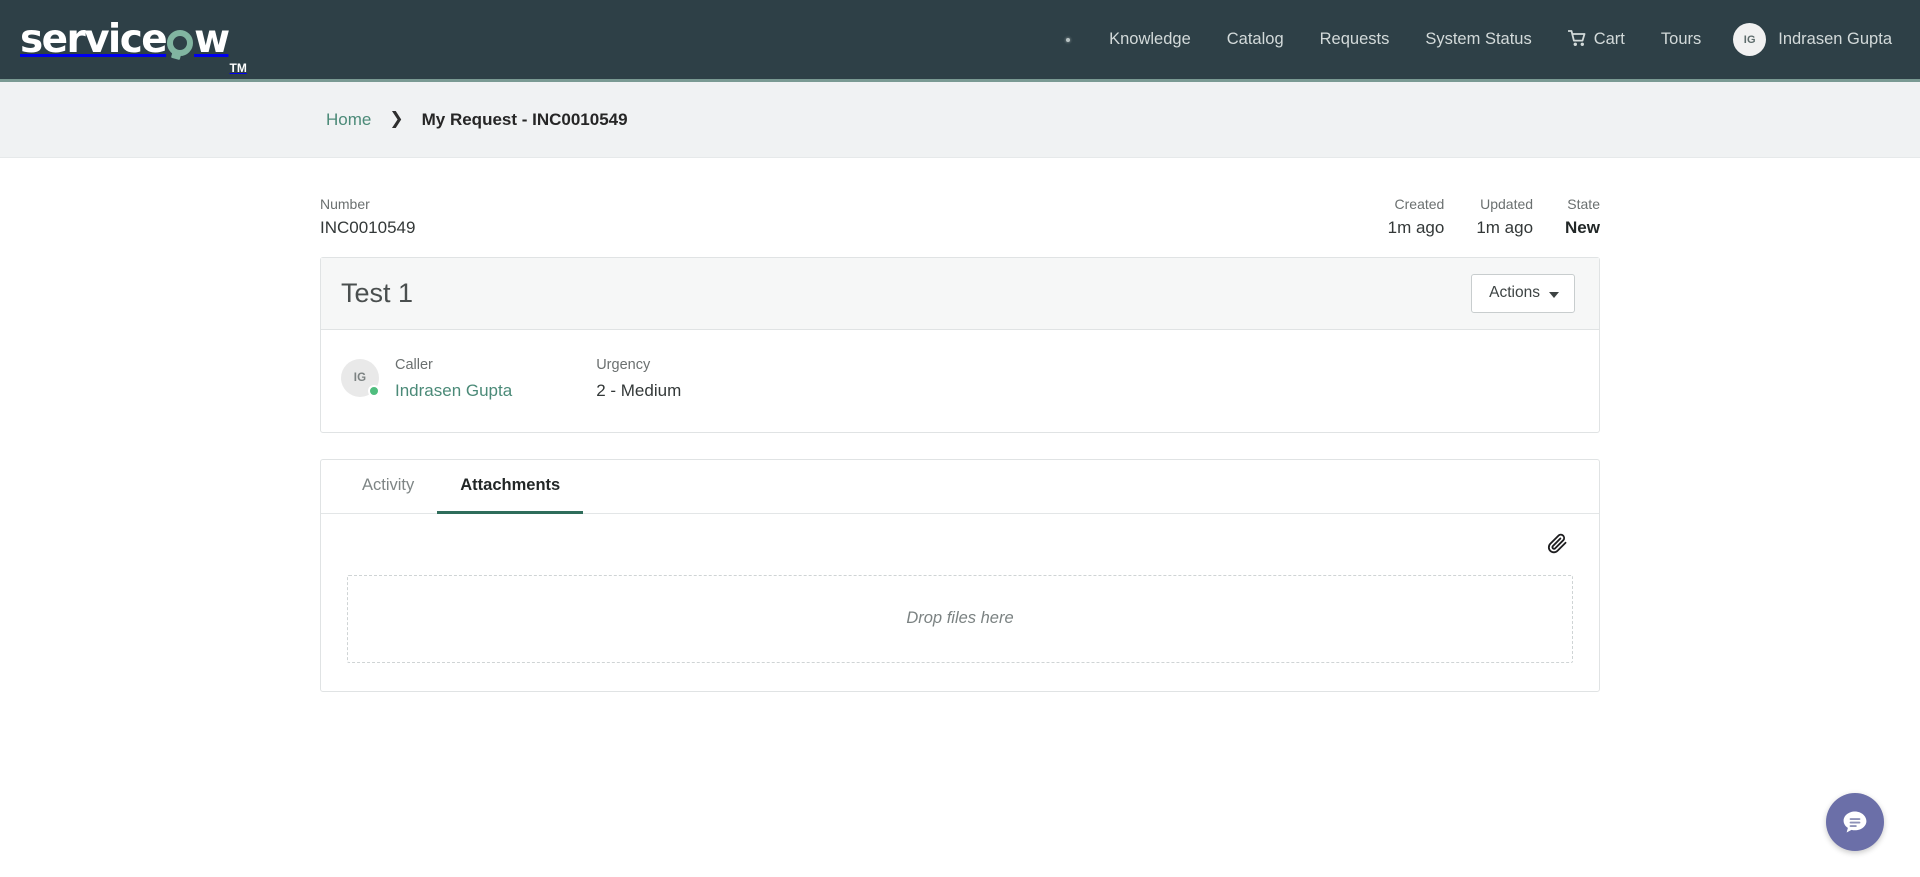 The height and width of the screenshot is (877, 1920). What do you see at coordinates (453, 379) in the screenshot?
I see `caller-field: Caller Indrasen Gupta` at bounding box center [453, 379].